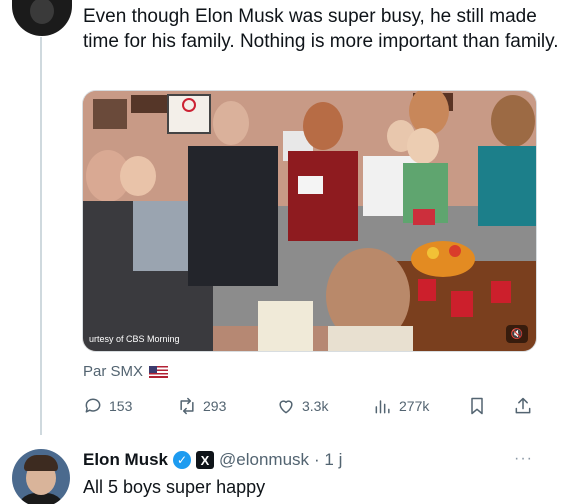  Describe the element at coordinates (286, 407) in the screenshot. I see `heart-icon` at that location.